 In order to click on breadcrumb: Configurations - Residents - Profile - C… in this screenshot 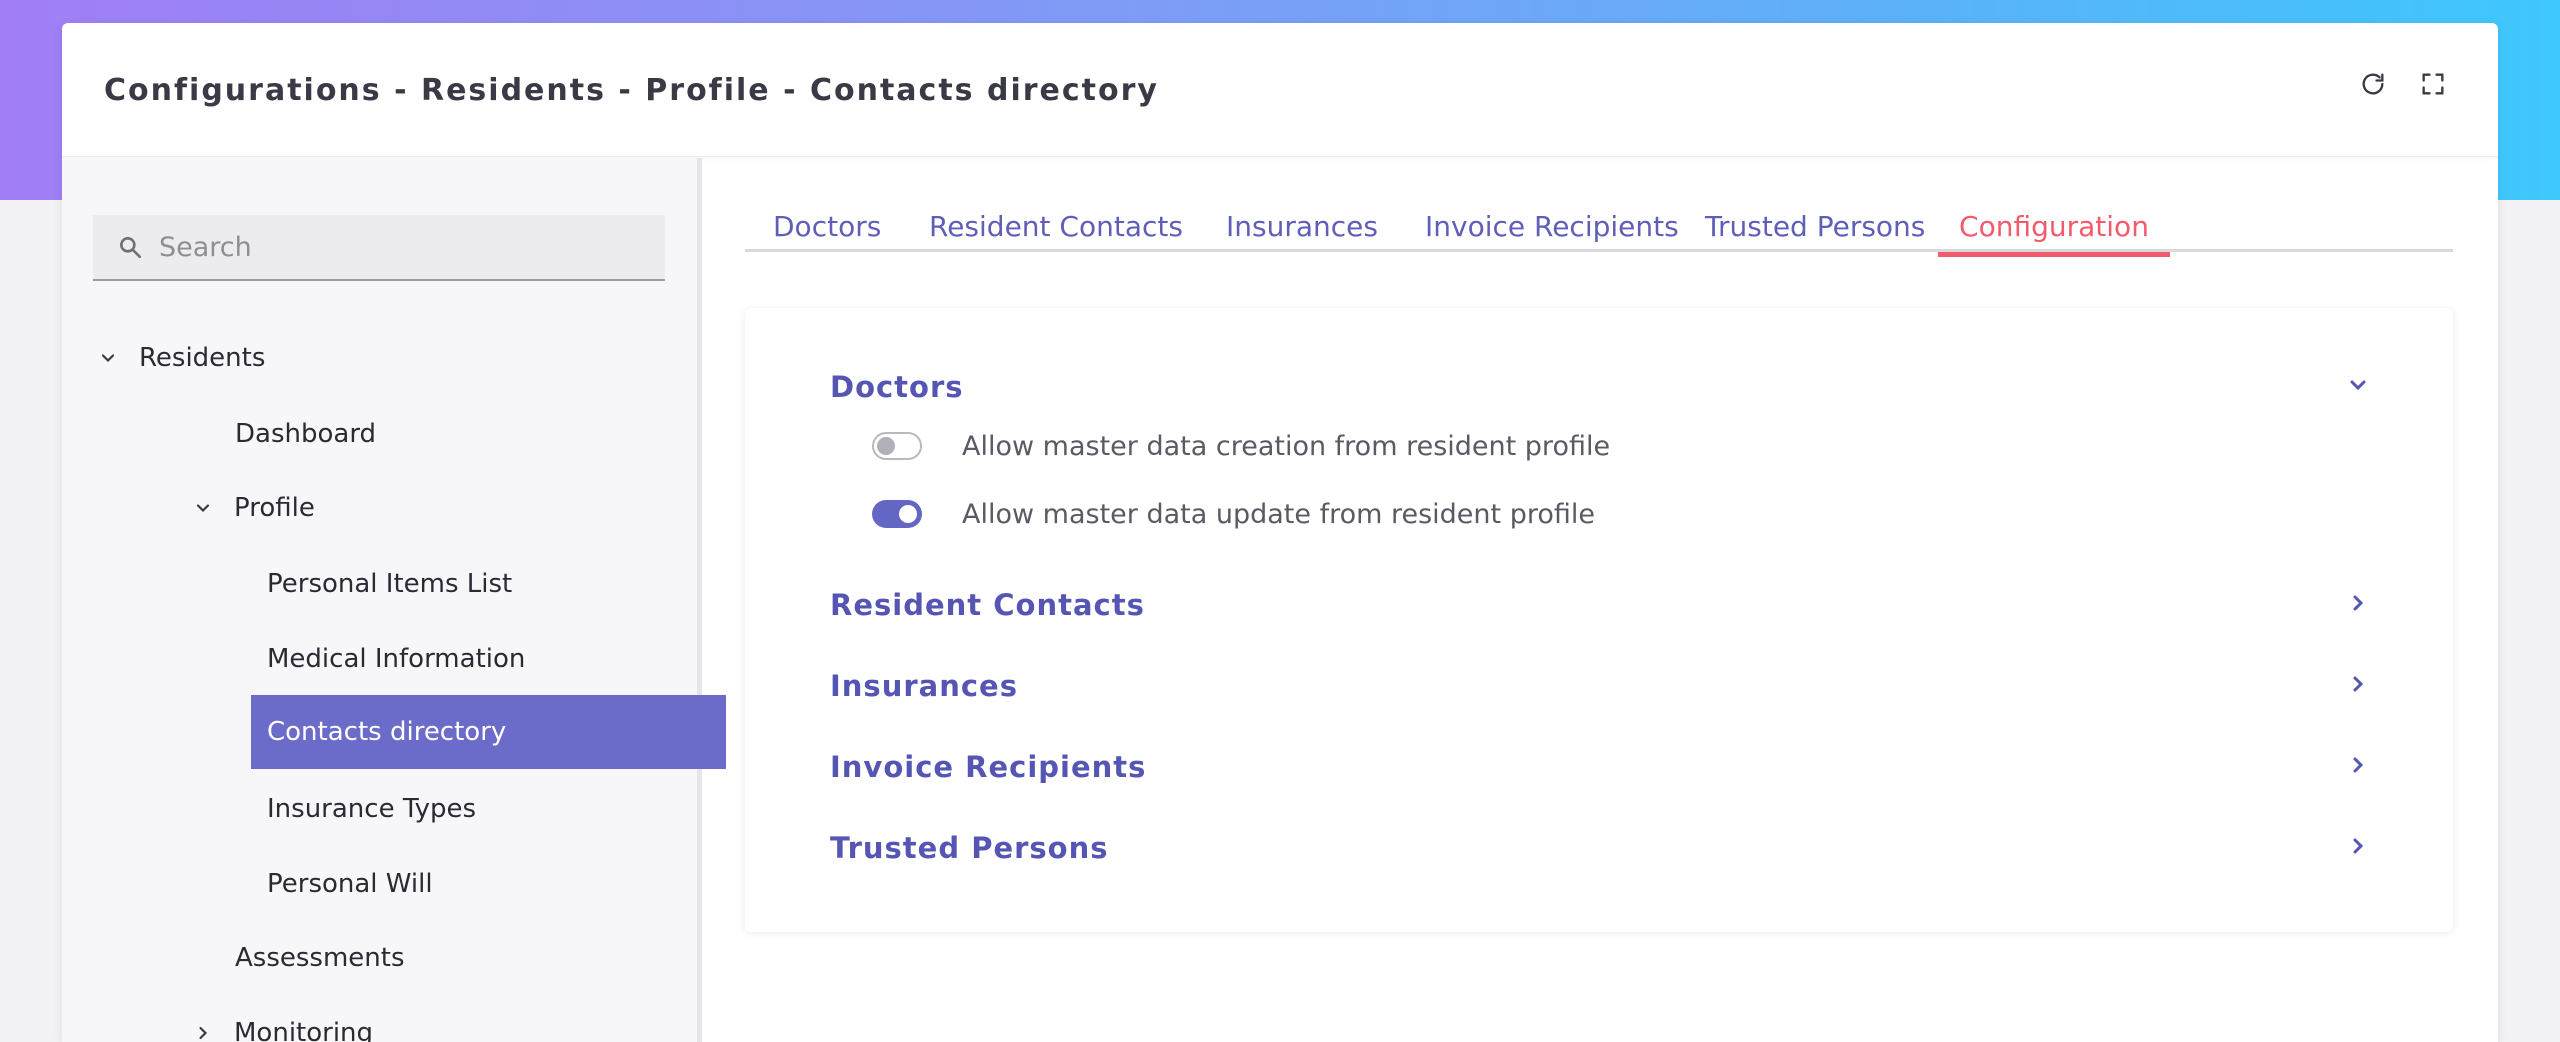, I will do `click(631, 90)`.